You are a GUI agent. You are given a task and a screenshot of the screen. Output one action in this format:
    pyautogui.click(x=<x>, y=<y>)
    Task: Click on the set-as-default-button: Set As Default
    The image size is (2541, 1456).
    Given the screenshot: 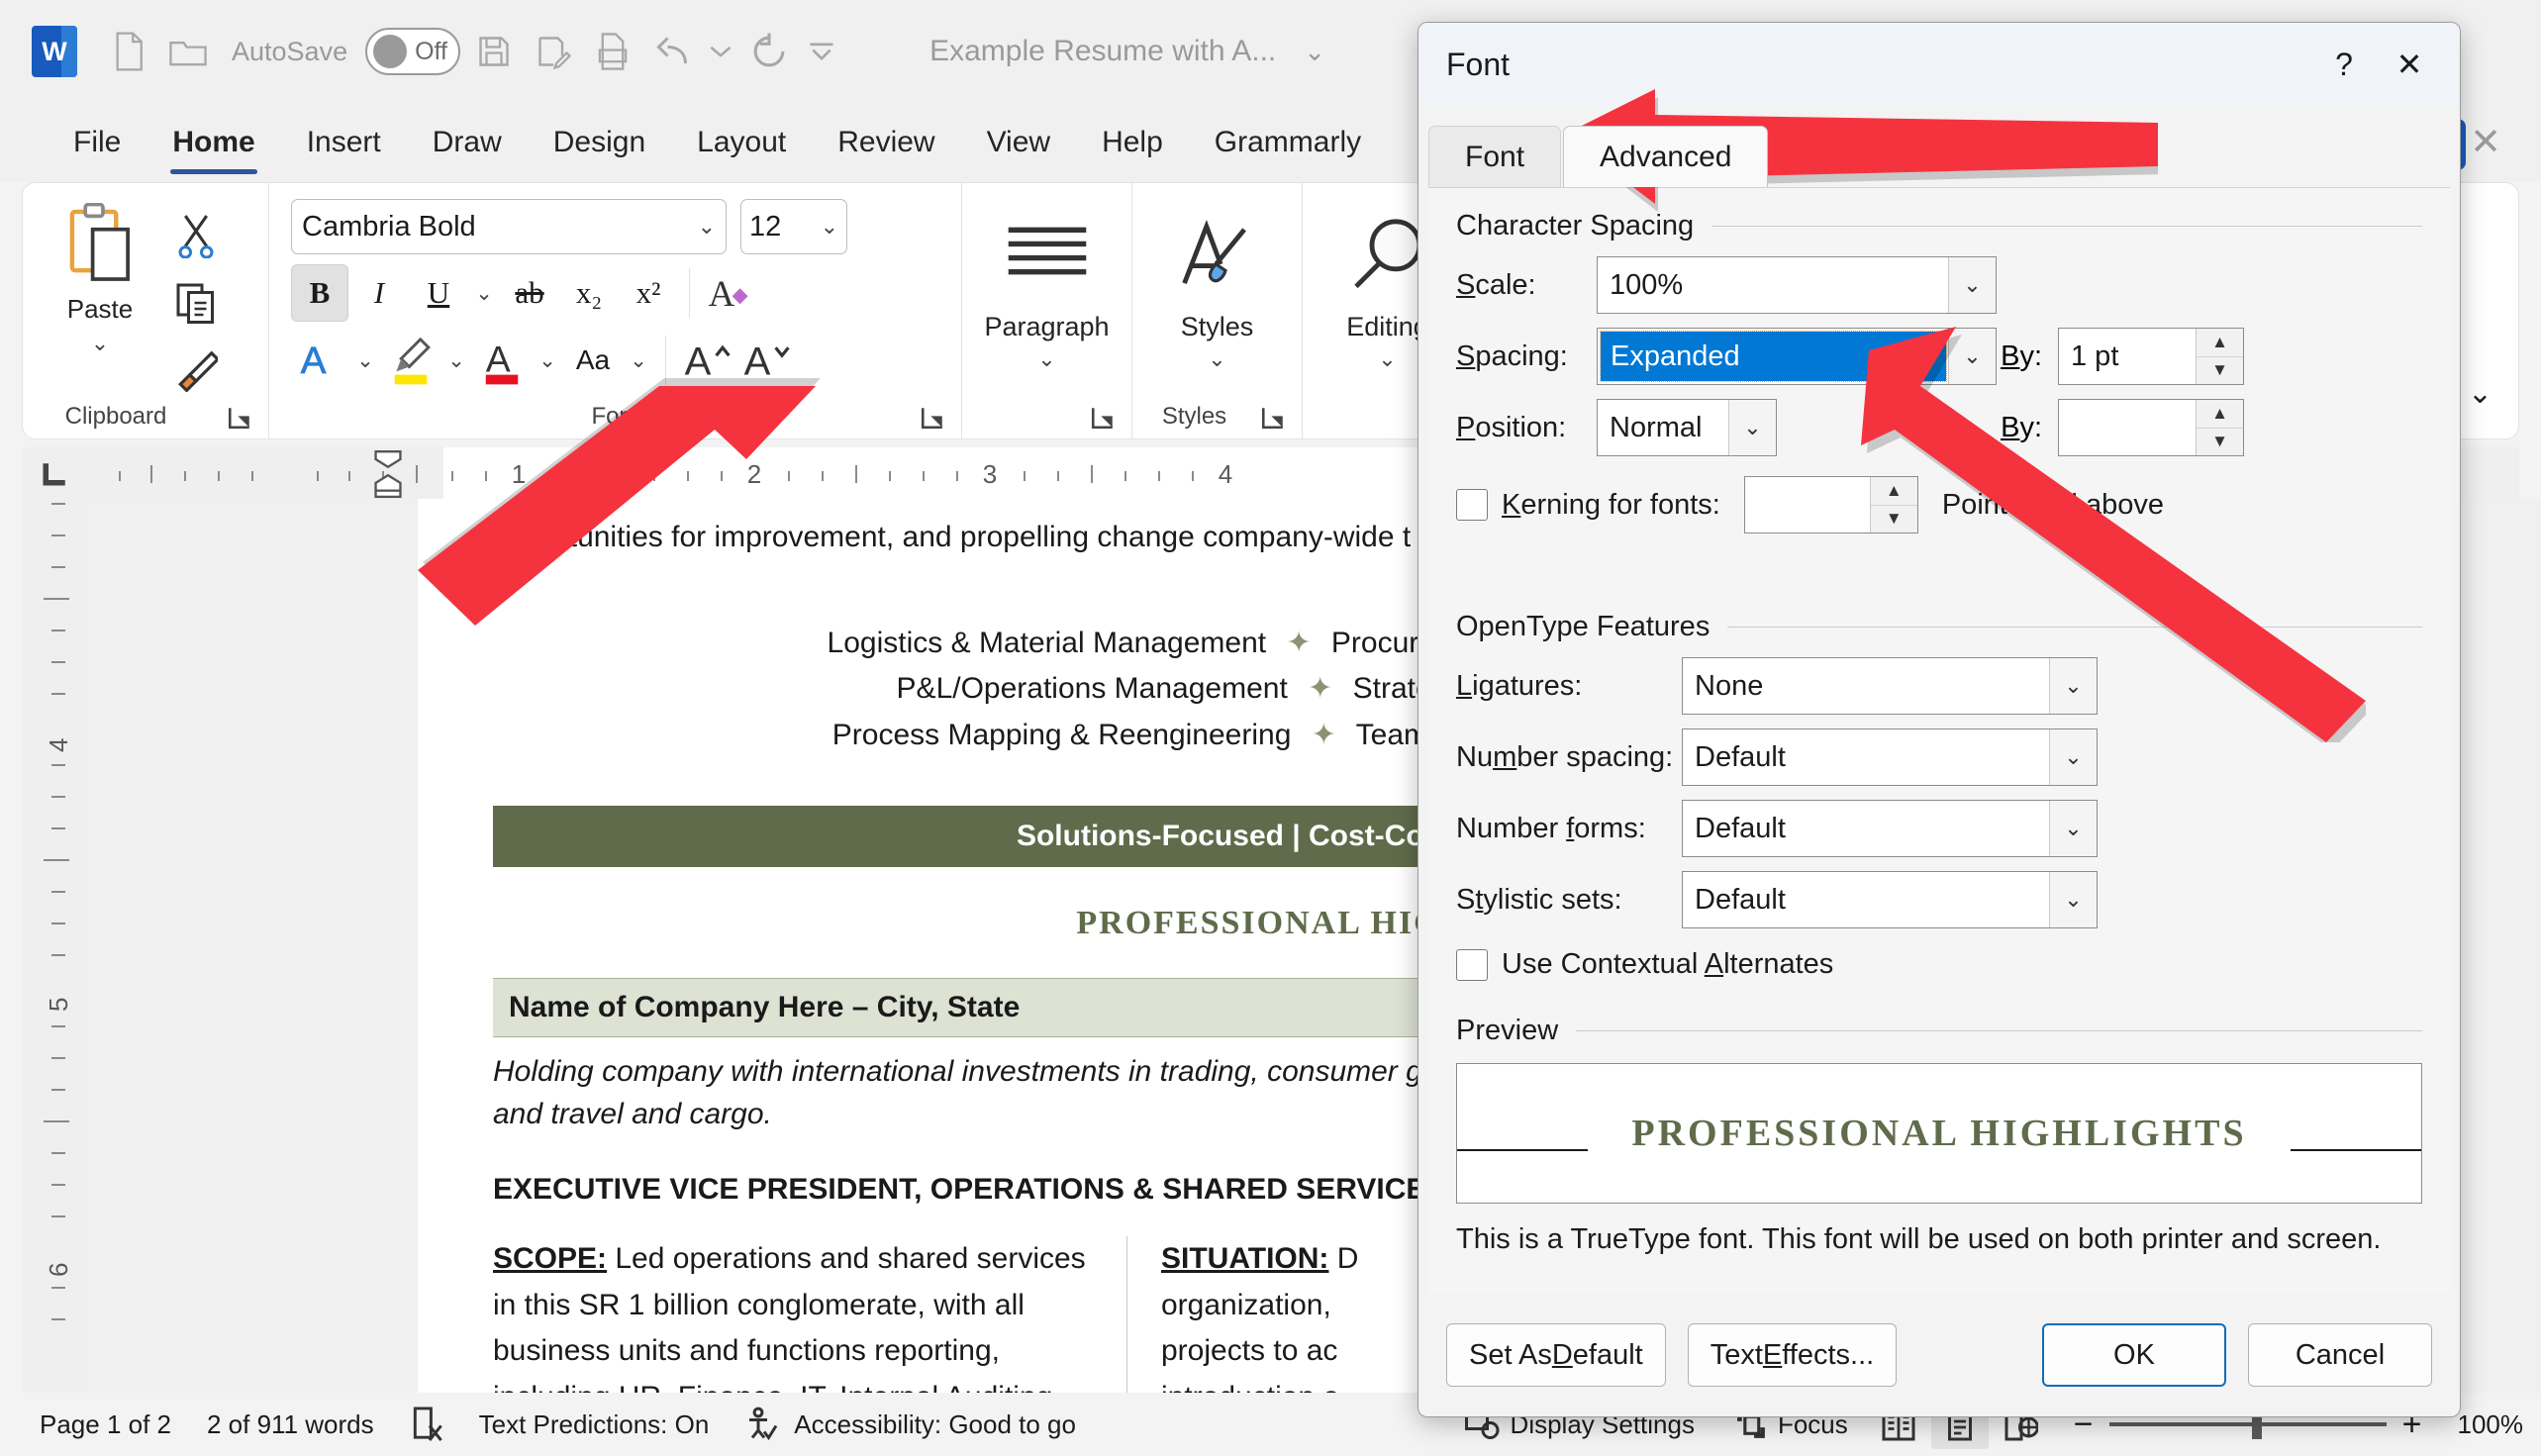 What is the action you would take?
    pyautogui.click(x=1556, y=1355)
    